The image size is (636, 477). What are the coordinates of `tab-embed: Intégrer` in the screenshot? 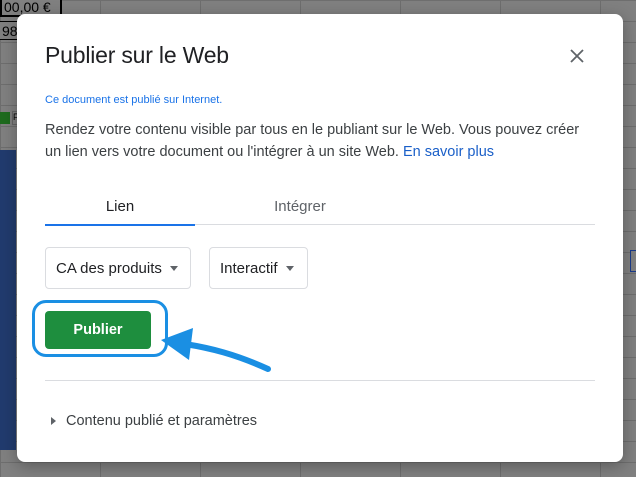 It's located at (300, 209).